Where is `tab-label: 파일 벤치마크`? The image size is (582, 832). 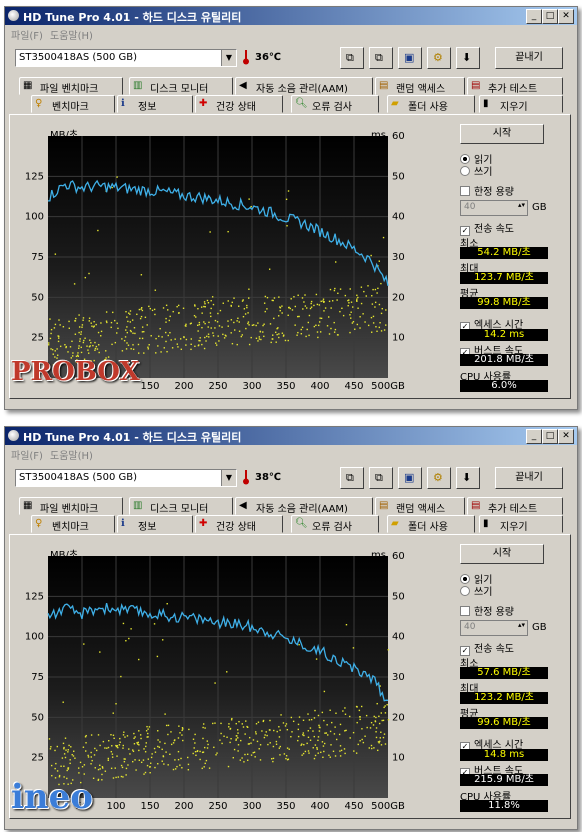
tab-label: 파일 벤치마크 is located at coordinates (69, 89).